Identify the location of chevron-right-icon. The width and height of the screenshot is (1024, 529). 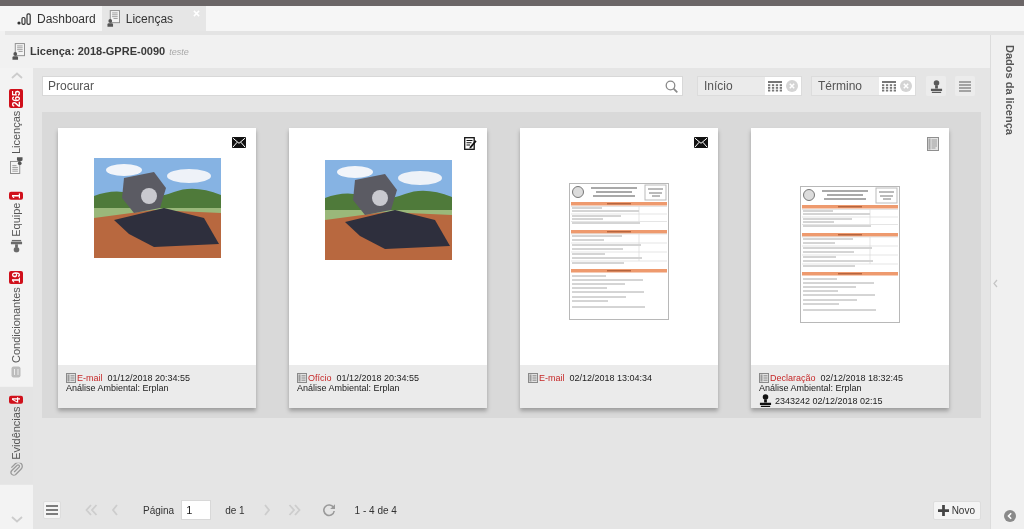
(266, 510).